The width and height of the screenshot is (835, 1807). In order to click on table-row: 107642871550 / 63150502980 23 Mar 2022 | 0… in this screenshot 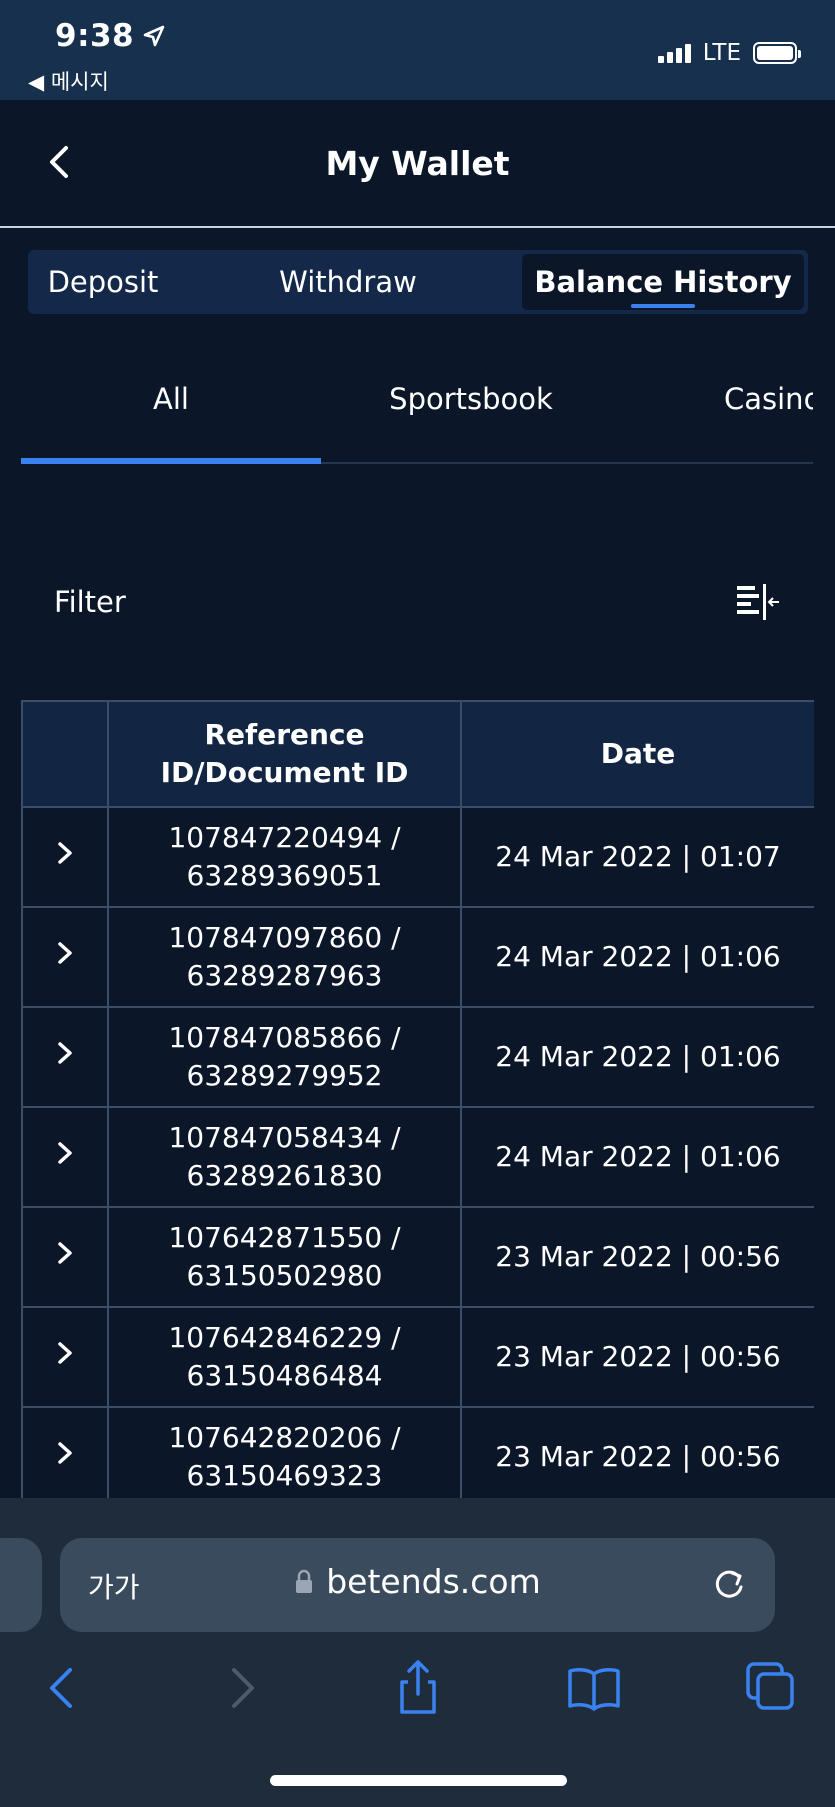, I will do `click(417, 1257)`.